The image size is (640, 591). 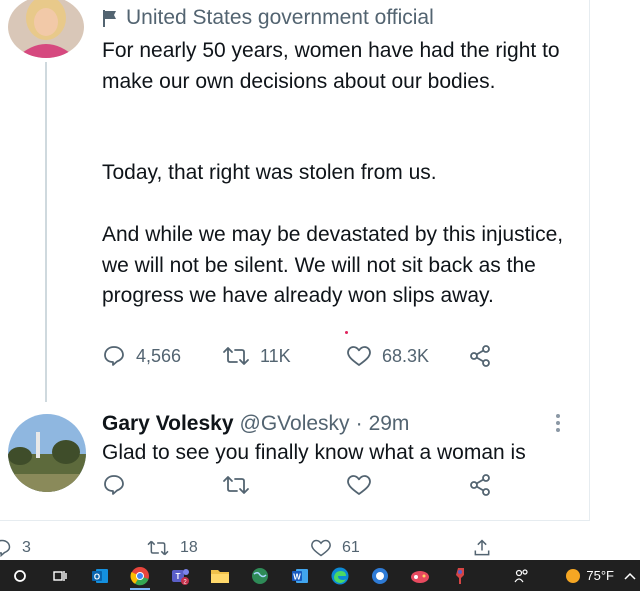 What do you see at coordinates (275, 355) in the screenshot?
I see `retweet-count: 11K` at bounding box center [275, 355].